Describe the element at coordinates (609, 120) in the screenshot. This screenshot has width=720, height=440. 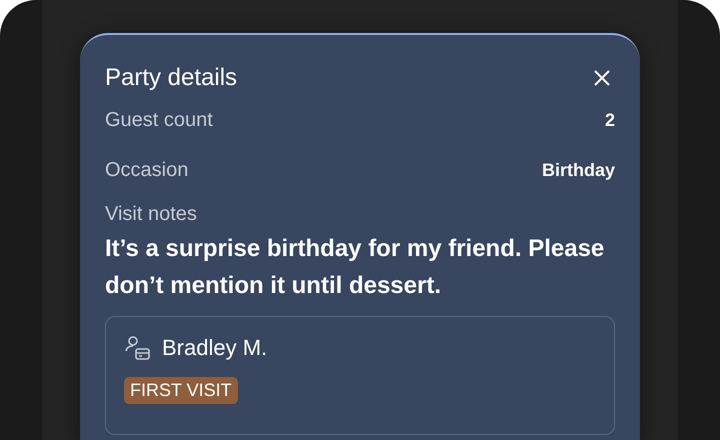
I see `detail-value: 2` at that location.